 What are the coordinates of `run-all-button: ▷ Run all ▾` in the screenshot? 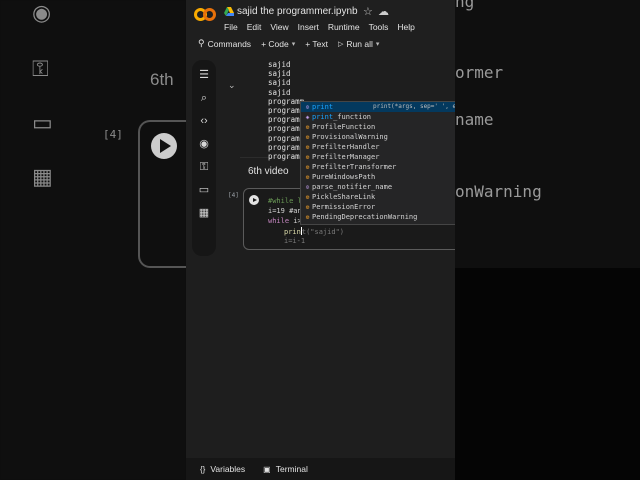 It's located at (358, 44).